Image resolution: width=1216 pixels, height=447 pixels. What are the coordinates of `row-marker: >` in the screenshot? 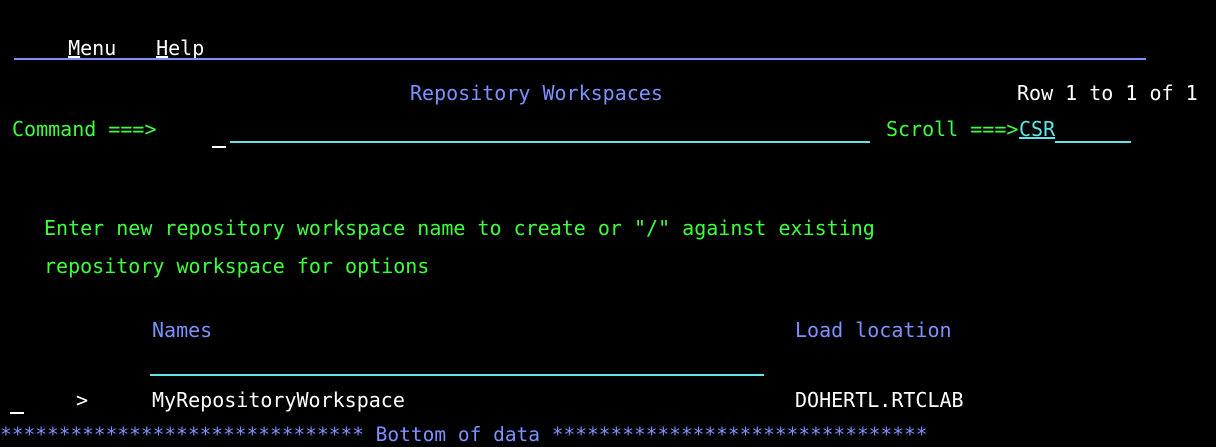 It's located at (82, 400).